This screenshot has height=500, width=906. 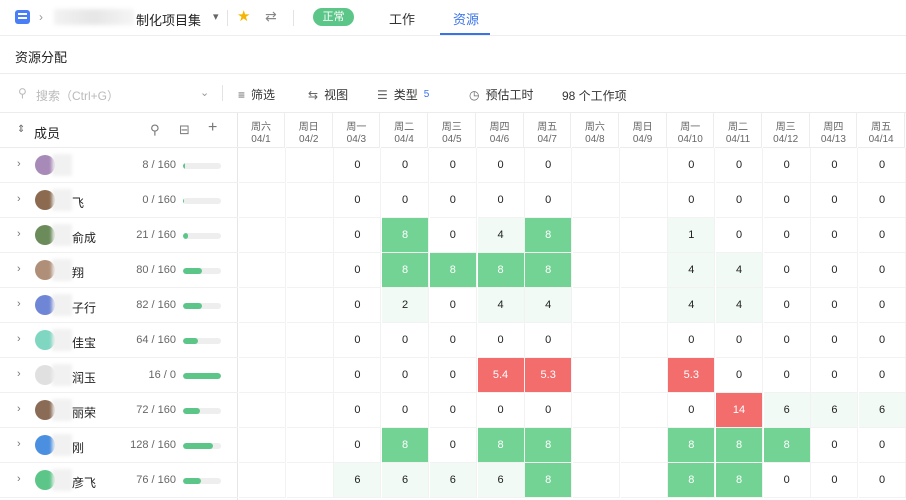 What do you see at coordinates (77, 95) in the screenshot?
I see `search-input: 搜索（Ctrl+G）` at bounding box center [77, 95].